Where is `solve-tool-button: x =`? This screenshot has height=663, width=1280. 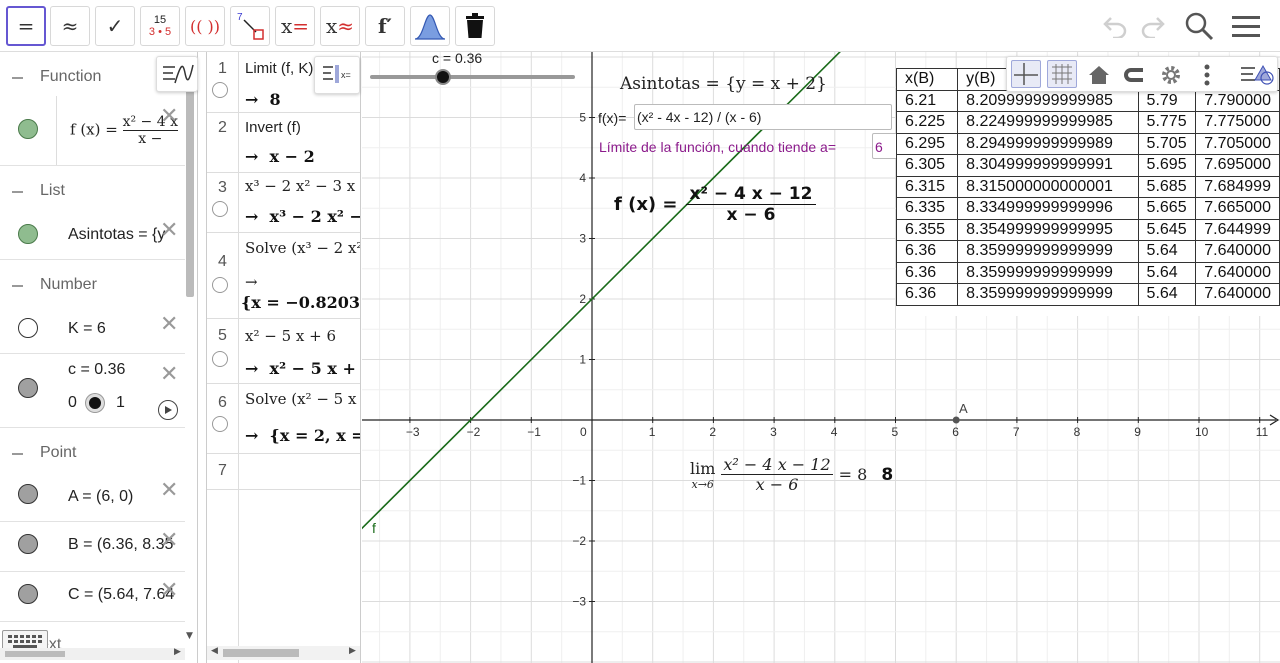 solve-tool-button: x = is located at coordinates (295, 26).